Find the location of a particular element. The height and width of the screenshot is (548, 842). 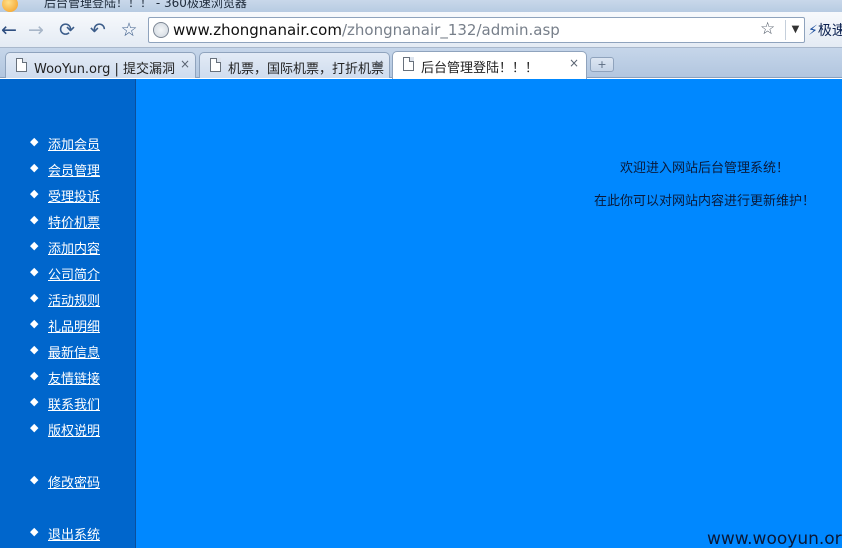

sidebar-item-label: 版权说明 is located at coordinates (74, 429).